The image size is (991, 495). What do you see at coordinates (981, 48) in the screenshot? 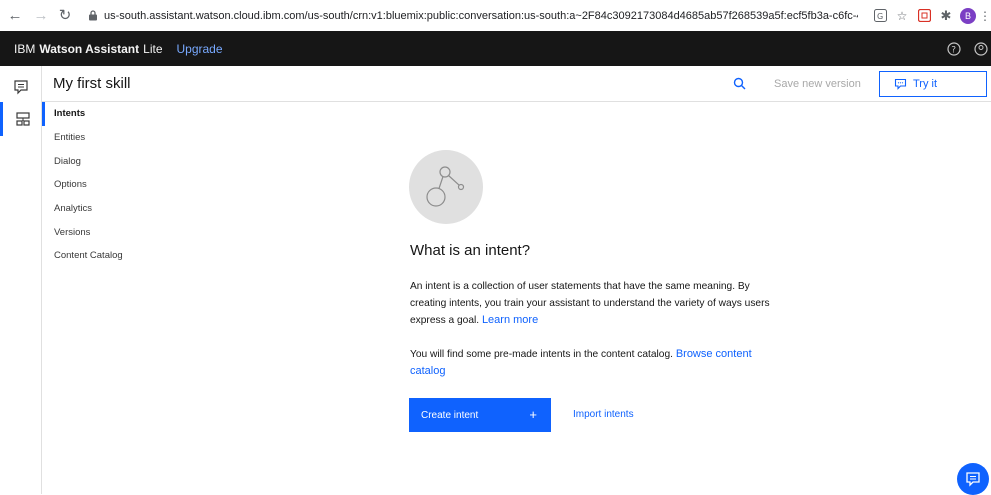
I see `user-icon` at bounding box center [981, 48].